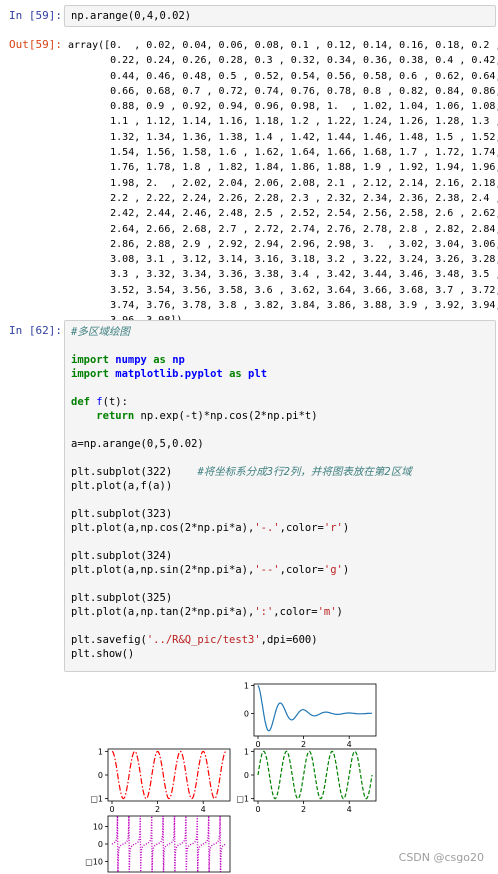  Describe the element at coordinates (441, 857) in the screenshot. I see `watermark: CSDN @csgo20` at that location.